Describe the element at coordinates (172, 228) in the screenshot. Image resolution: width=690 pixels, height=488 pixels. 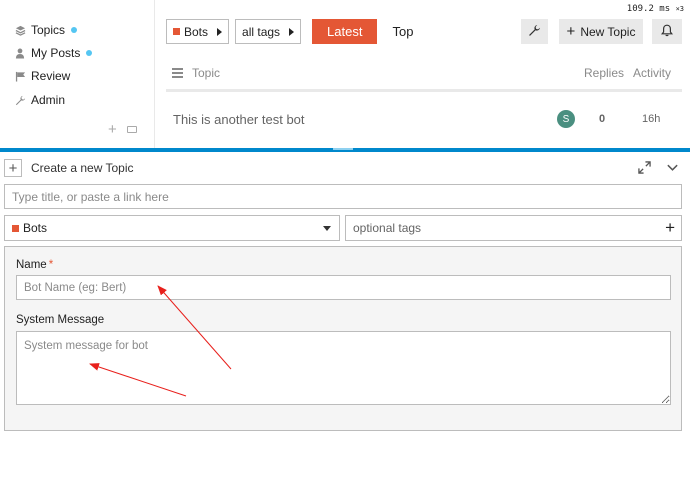
I see `category-select: Bots` at that location.